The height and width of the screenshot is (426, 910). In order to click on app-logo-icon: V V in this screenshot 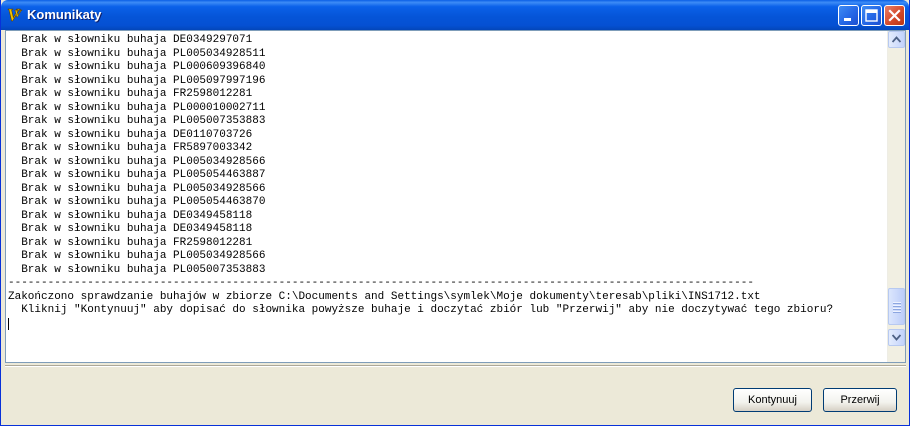, I will do `click(15, 15)`.